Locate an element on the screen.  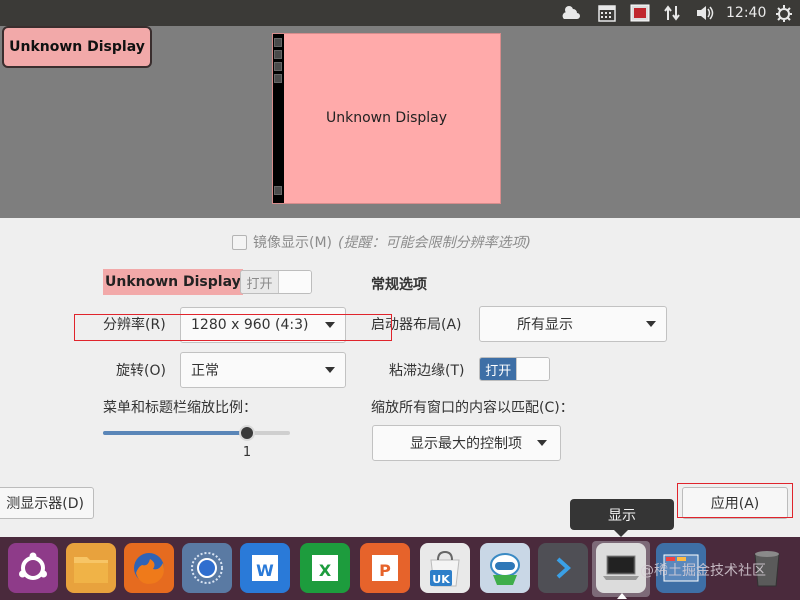
clock: 12:40 is located at coordinates (746, 13).